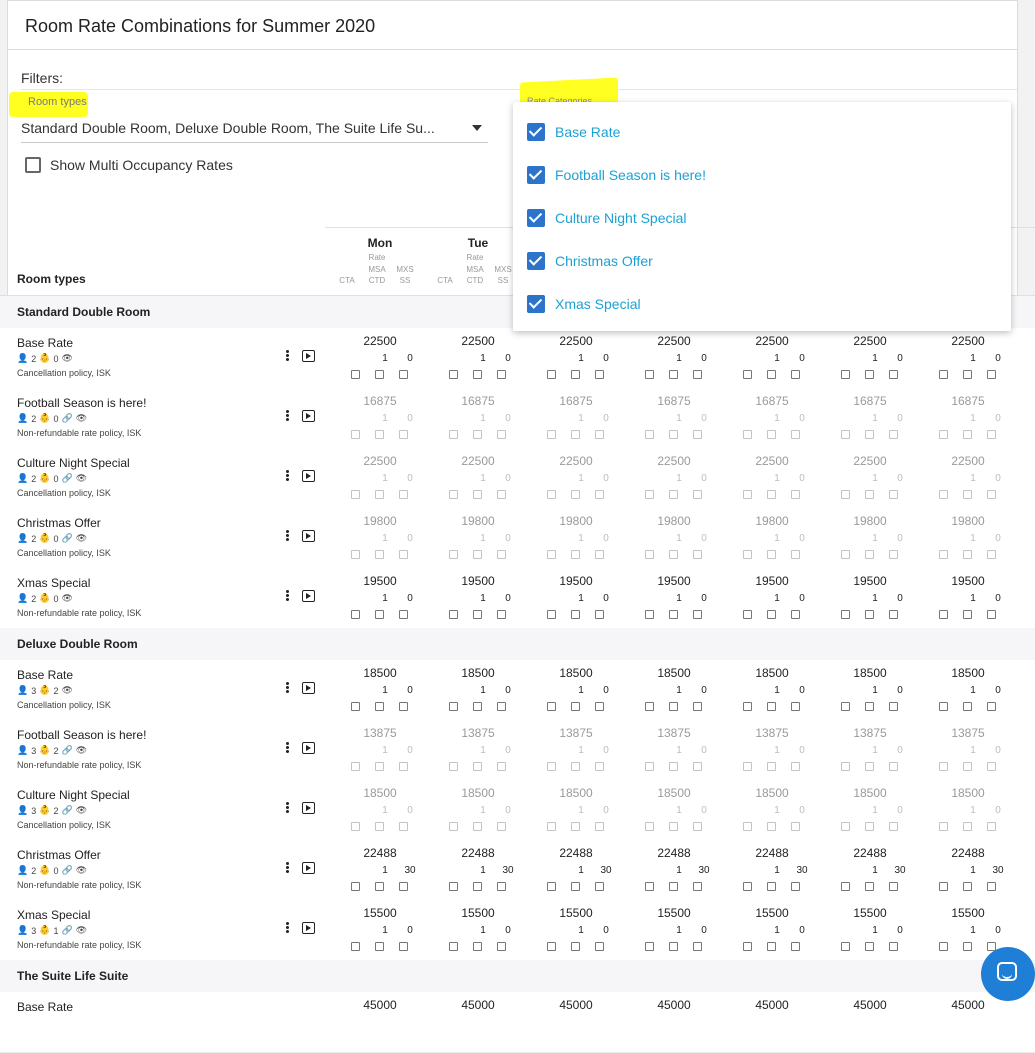  I want to click on mxs-value: 30, so click(802, 870).